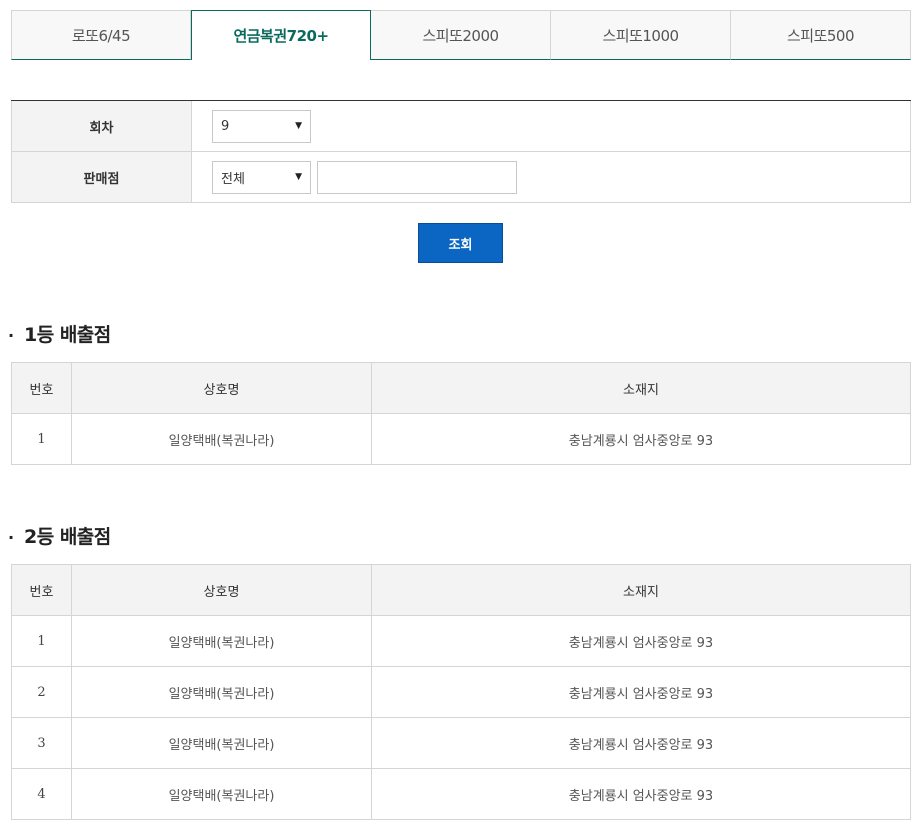 The height and width of the screenshot is (834, 920). I want to click on second-prize-title: · 2등 배출점, so click(59, 535).